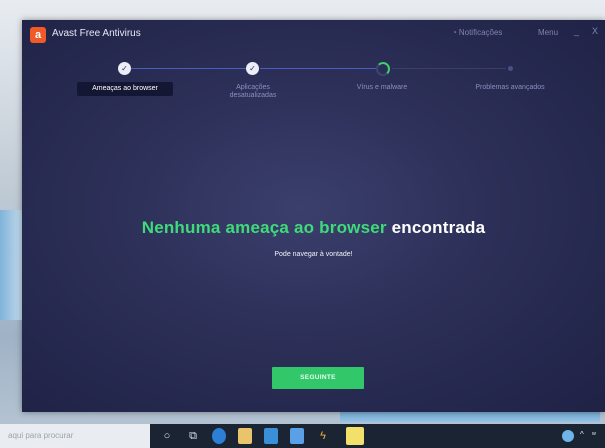 This screenshot has width=605, height=448. Describe the element at coordinates (454, 32) in the screenshot. I see `bell-icon: ◔` at that location.